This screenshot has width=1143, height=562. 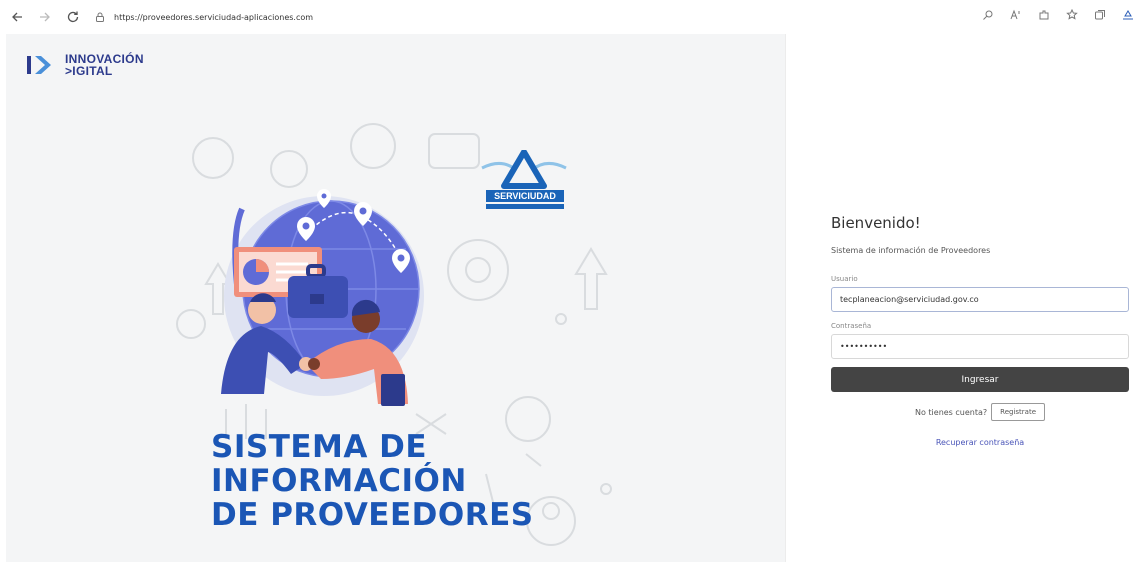 What do you see at coordinates (1018, 412) in the screenshot?
I see `register-button: Registrate` at bounding box center [1018, 412].